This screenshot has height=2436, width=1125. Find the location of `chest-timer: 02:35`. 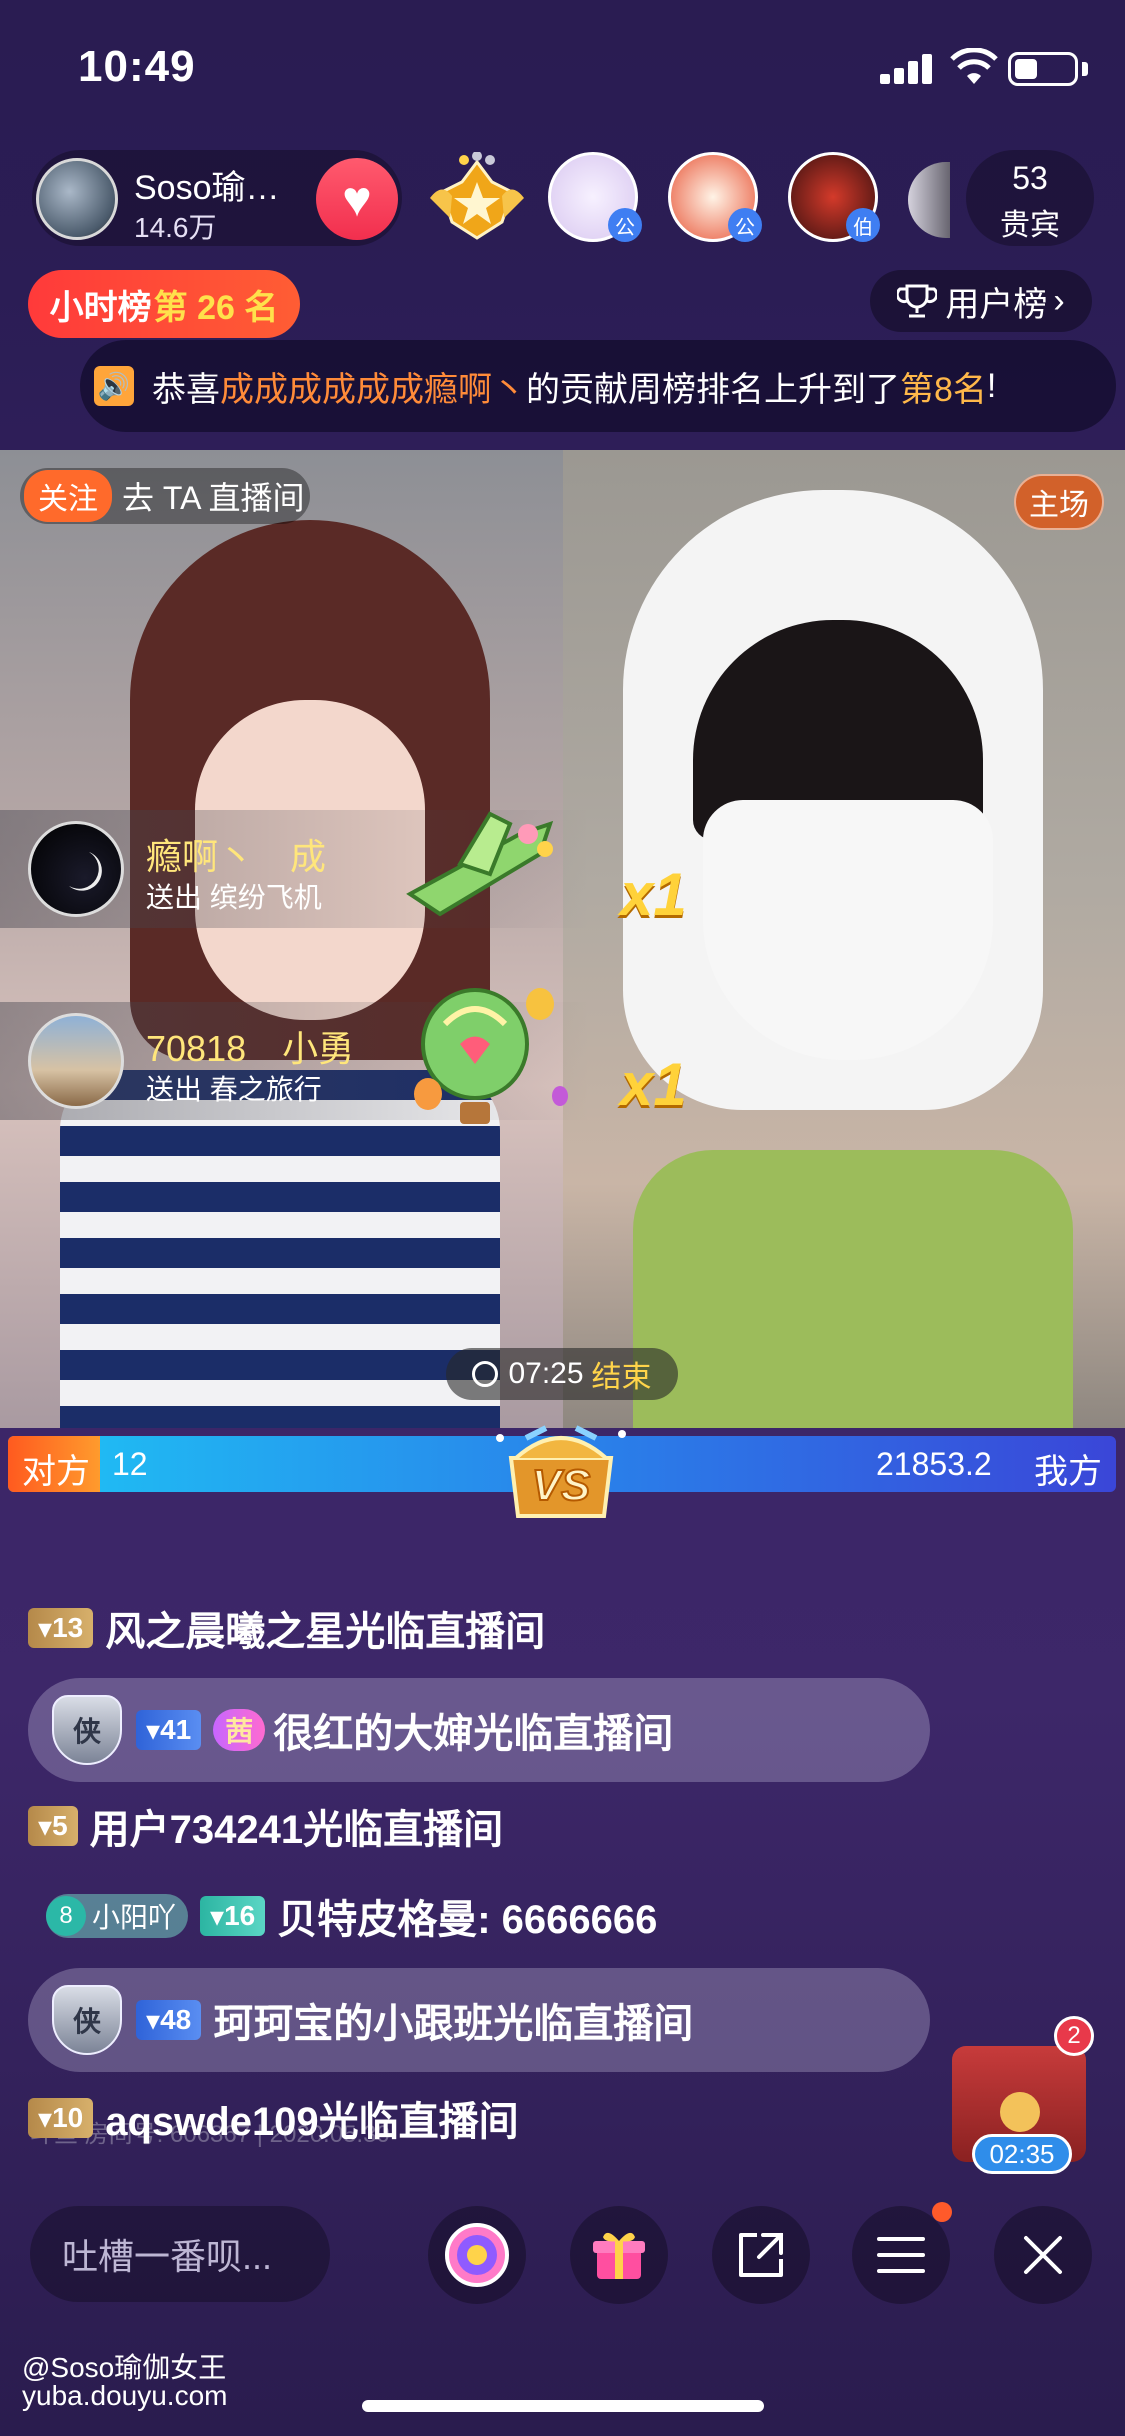

chest-timer: 02:35 is located at coordinates (1022, 2154).